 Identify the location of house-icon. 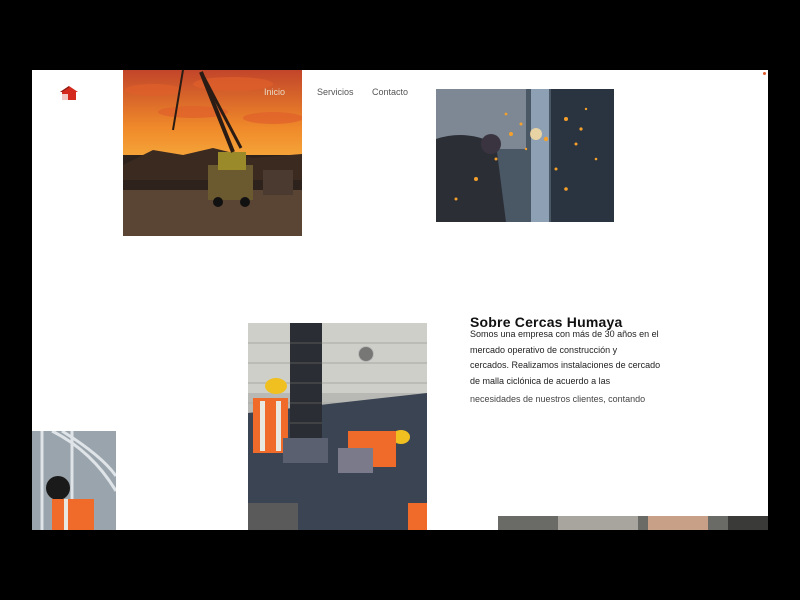
(69, 93).